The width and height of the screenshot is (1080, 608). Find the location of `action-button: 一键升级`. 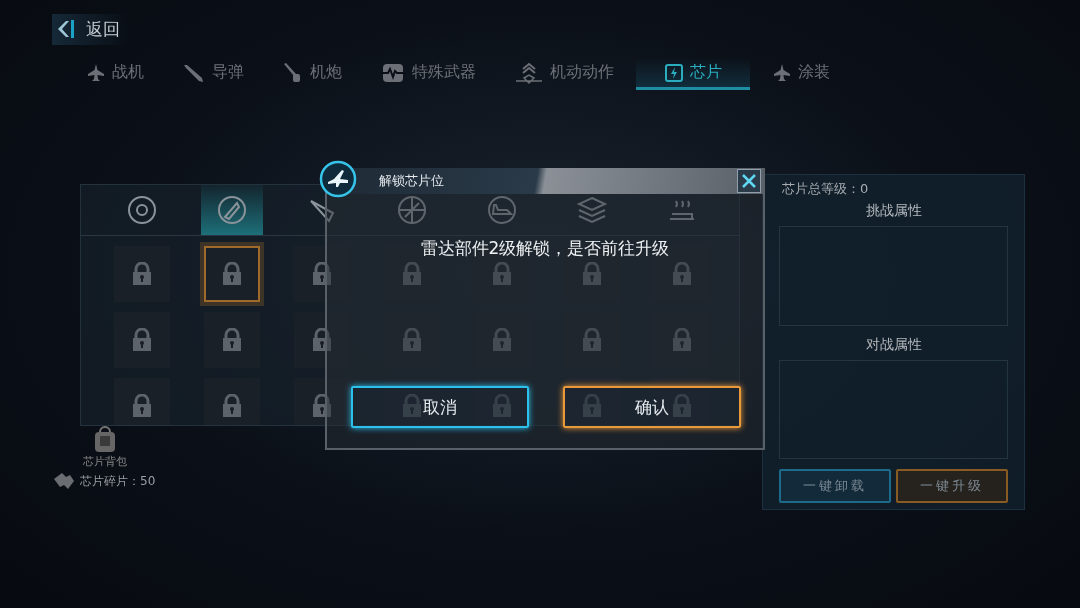

action-button: 一键升级 is located at coordinates (952, 486).